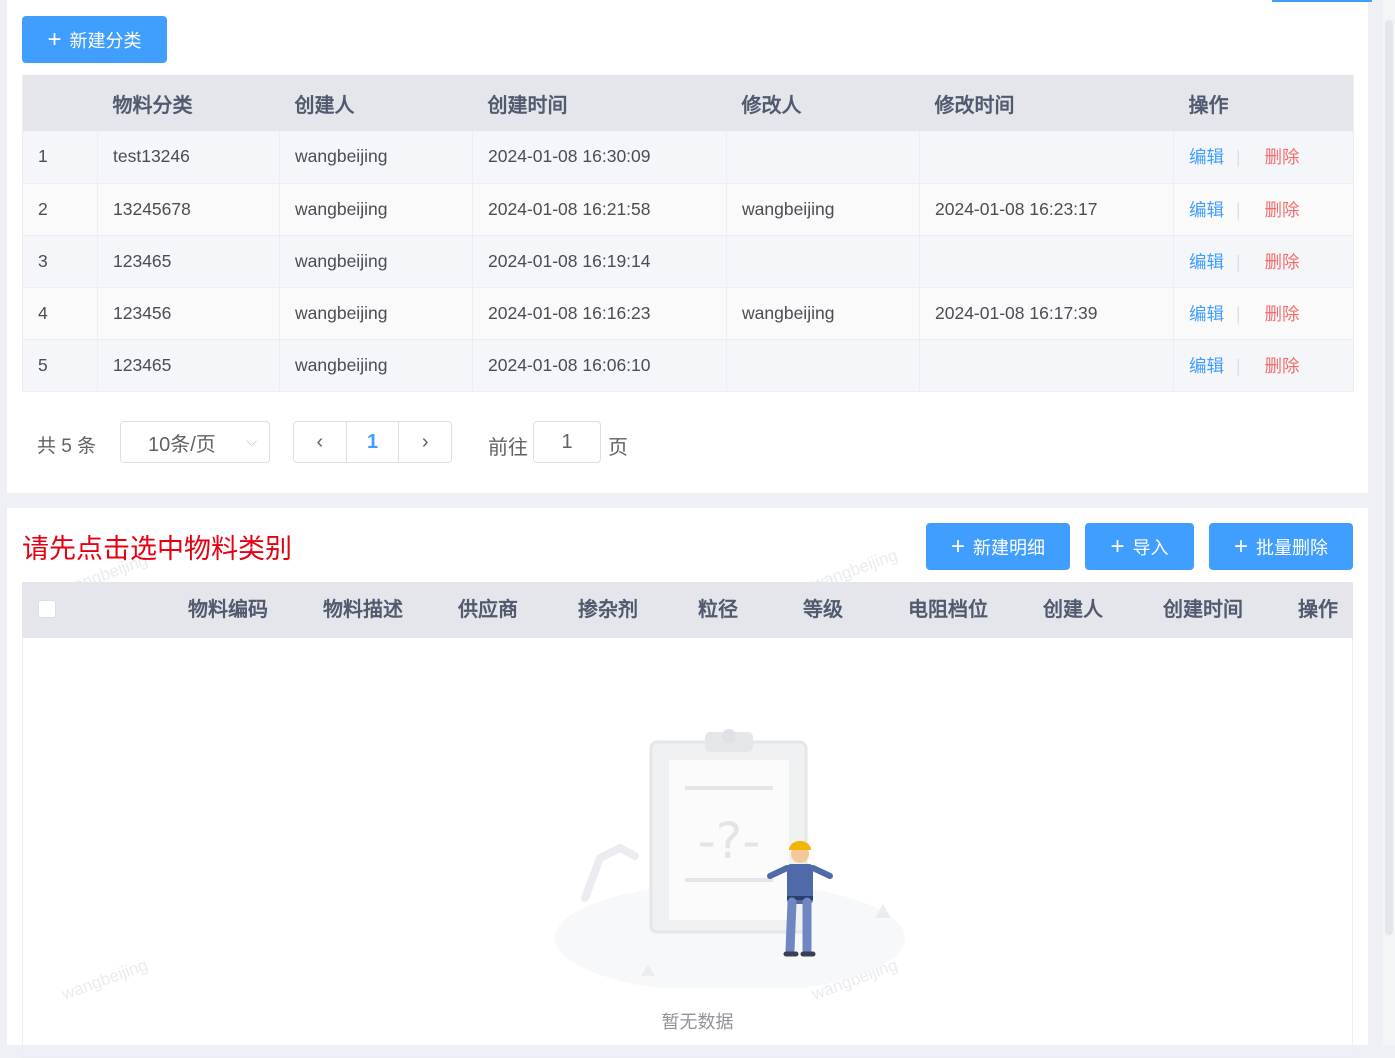 This screenshot has height=1058, width=1395. What do you see at coordinates (105, 40) in the screenshot?
I see `new-category-label: 新建分类` at bounding box center [105, 40].